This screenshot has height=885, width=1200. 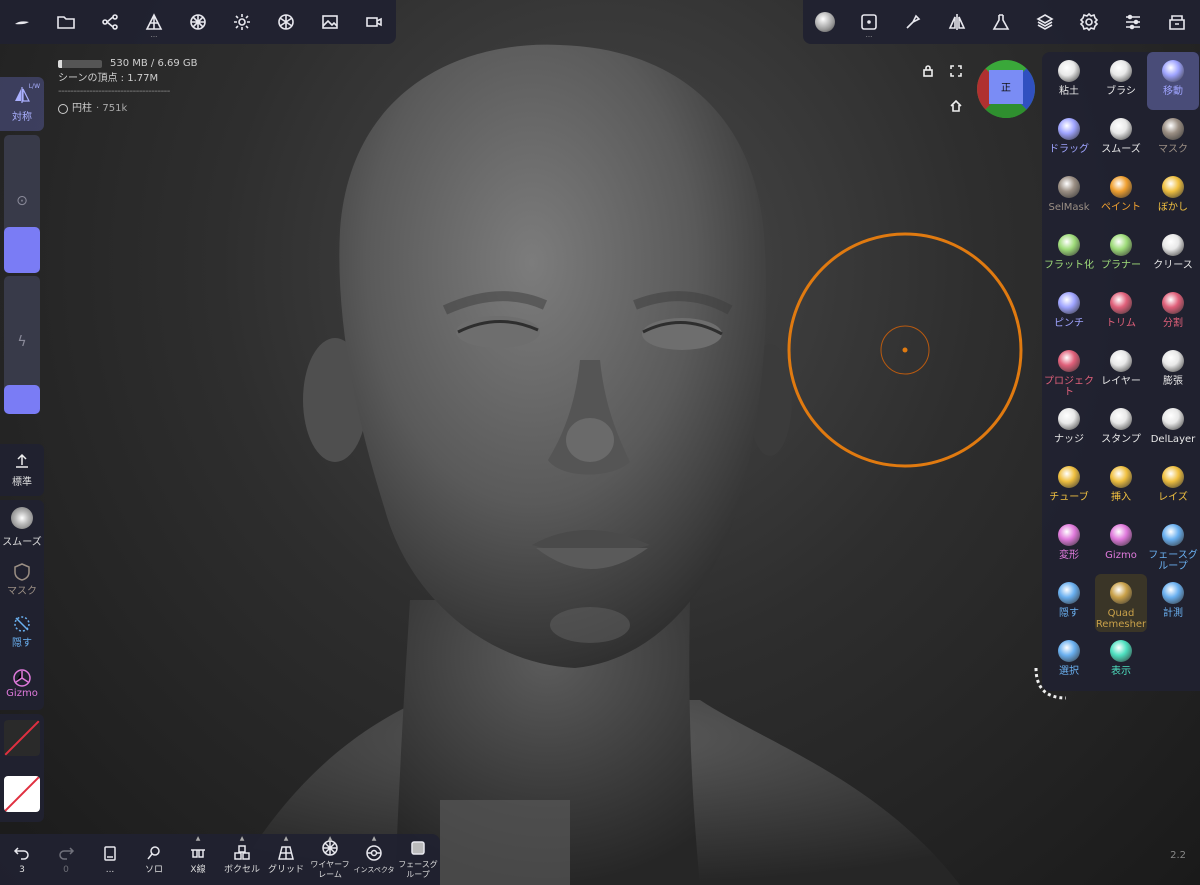 What do you see at coordinates (22, 579) in the screenshot?
I see `quick-mask-button: マスク` at bounding box center [22, 579].